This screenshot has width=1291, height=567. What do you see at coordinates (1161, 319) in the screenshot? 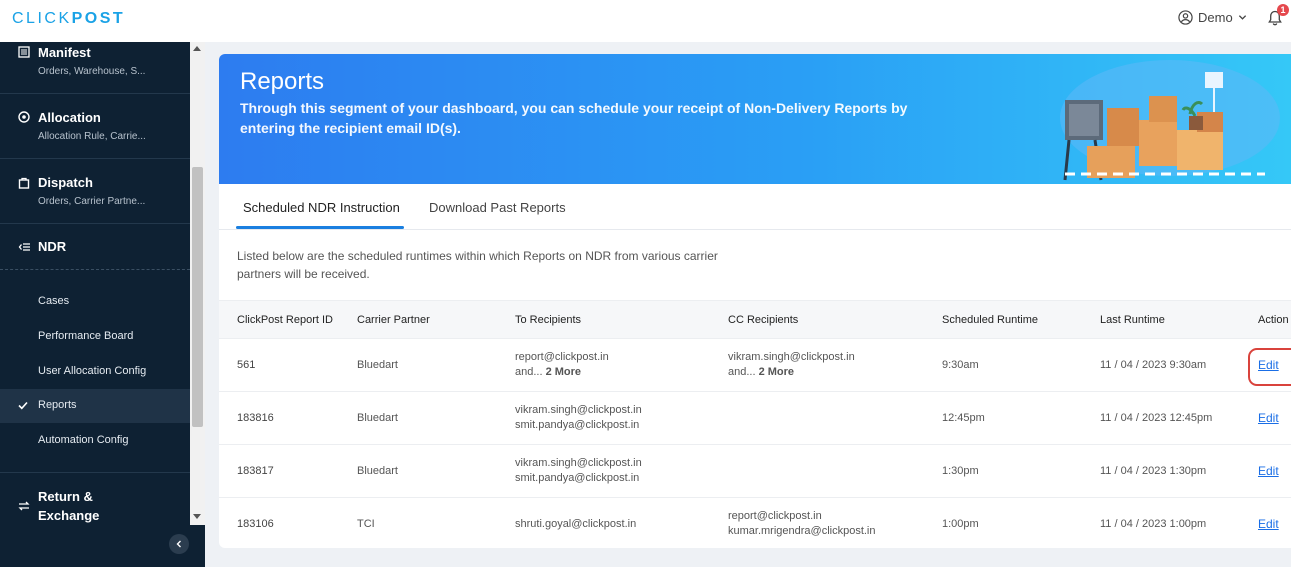
I see `column-header: Last Runtime` at bounding box center [1161, 319].